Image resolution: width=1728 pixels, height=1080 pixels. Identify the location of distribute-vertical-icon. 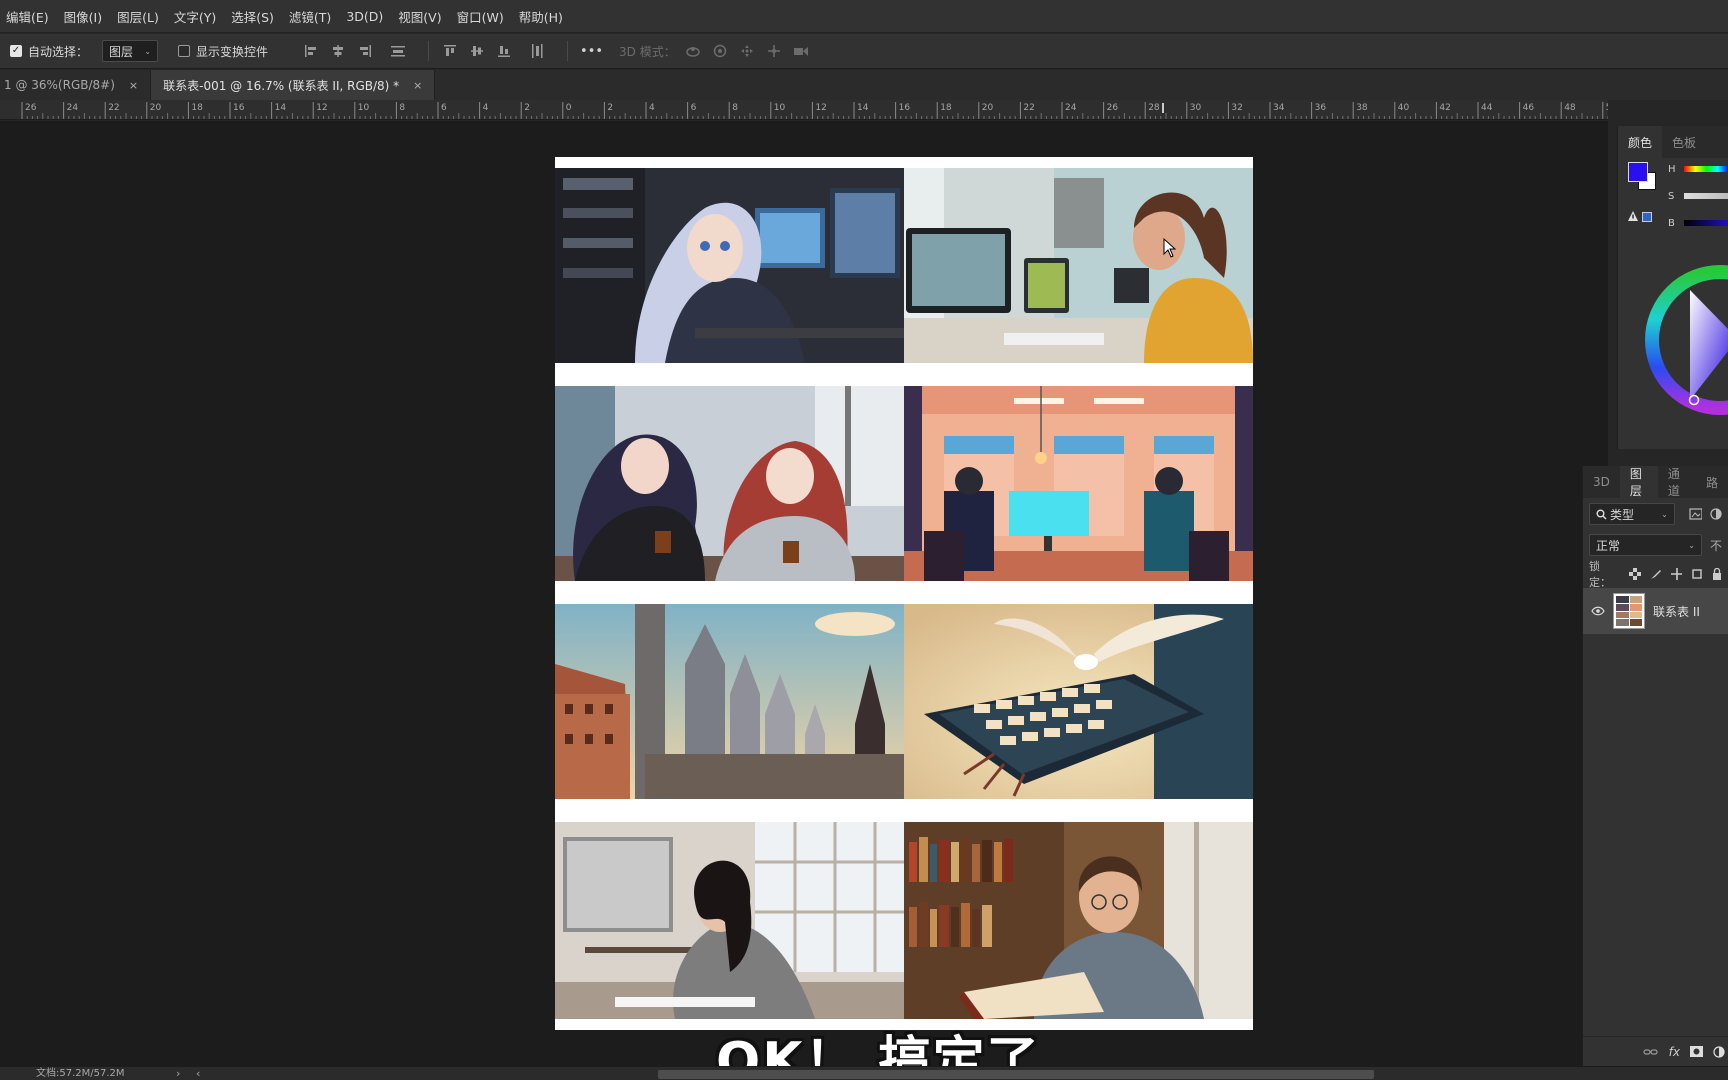
(398, 51).